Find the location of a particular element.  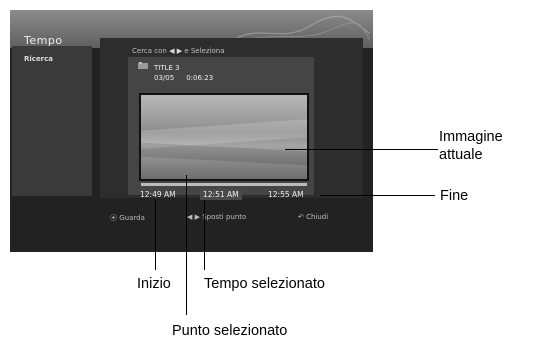

navigation-hint: Cerca con ◀ ▶ e Seleziona is located at coordinates (178, 51).